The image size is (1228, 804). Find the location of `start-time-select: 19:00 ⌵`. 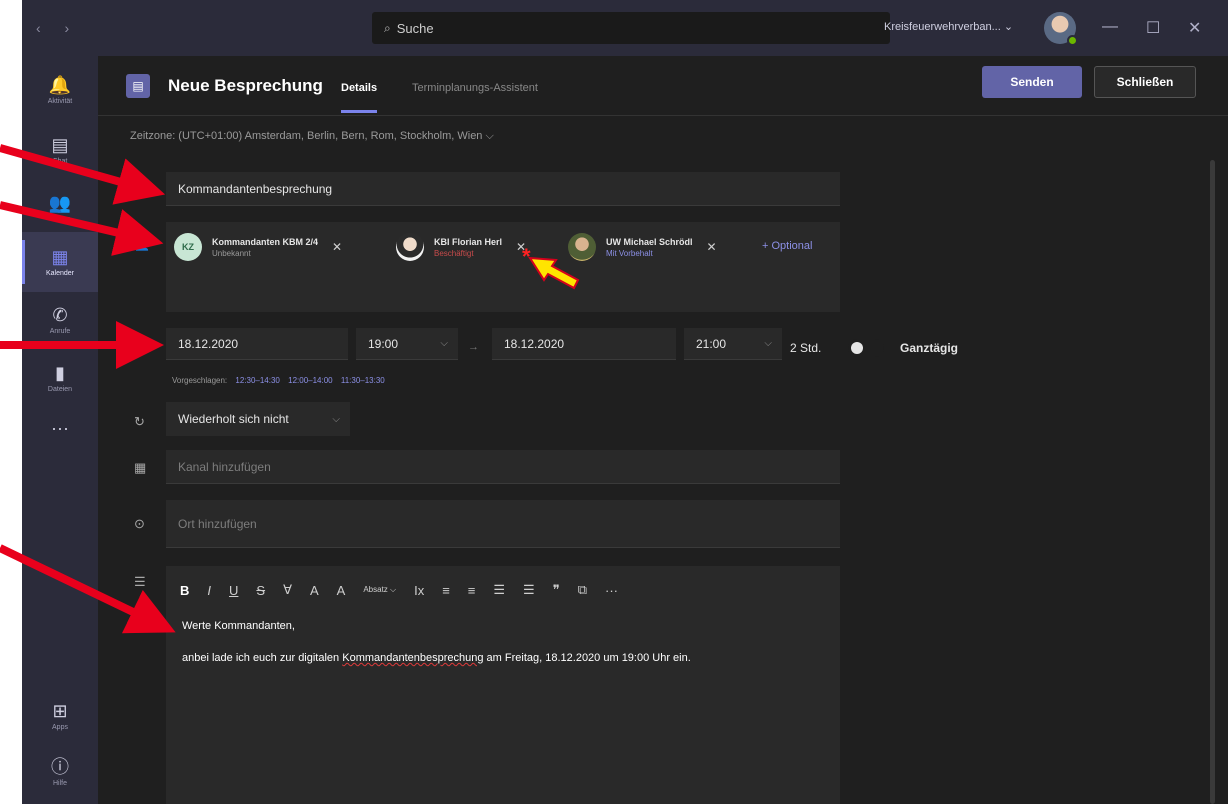

start-time-select: 19:00 ⌵ is located at coordinates (407, 344).